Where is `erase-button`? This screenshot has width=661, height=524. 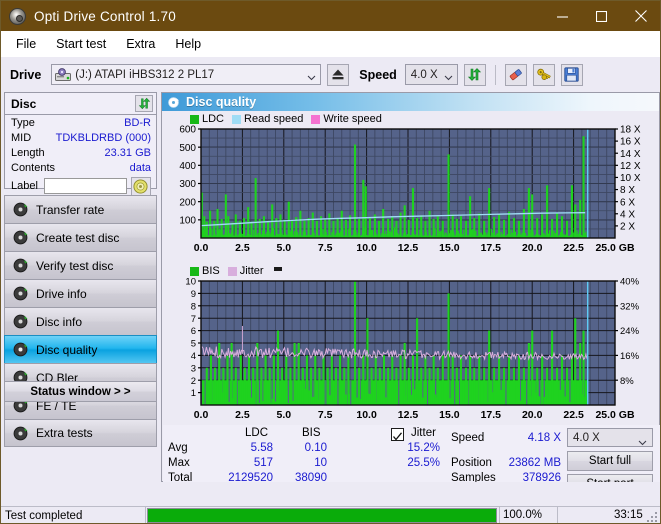
erase-button is located at coordinates (515, 74).